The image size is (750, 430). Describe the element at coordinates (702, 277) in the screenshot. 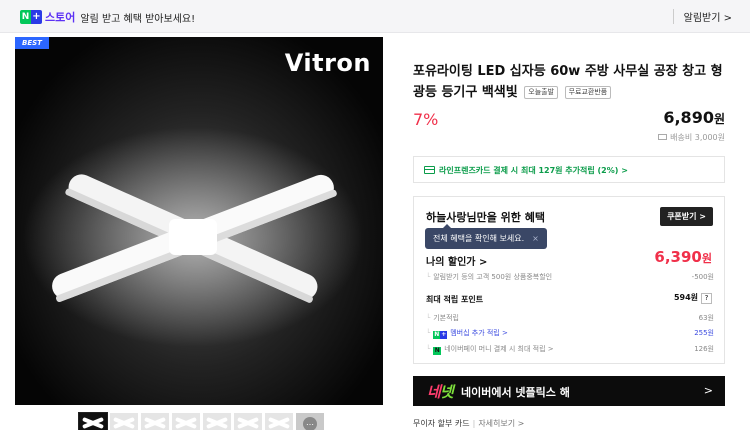

I see `discount-detail-value: -500원` at that location.